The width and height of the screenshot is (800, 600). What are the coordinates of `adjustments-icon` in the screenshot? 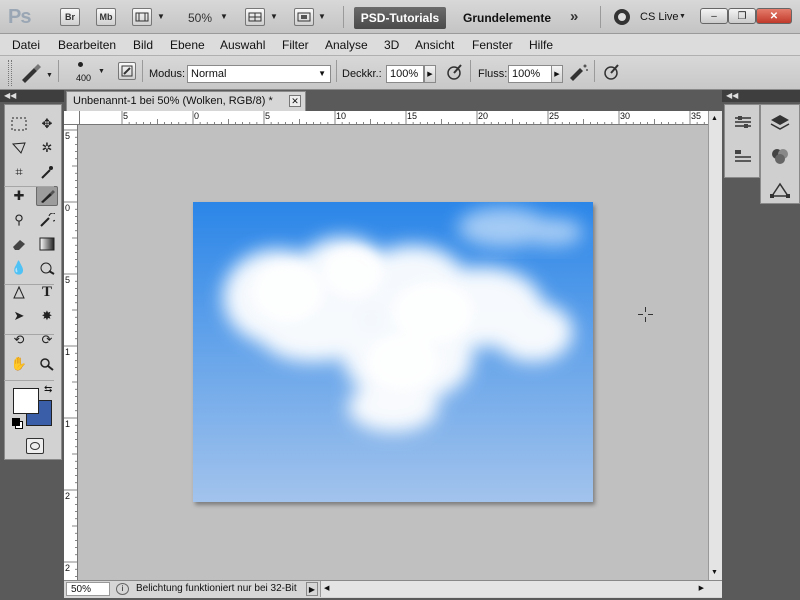 It's located at (743, 122).